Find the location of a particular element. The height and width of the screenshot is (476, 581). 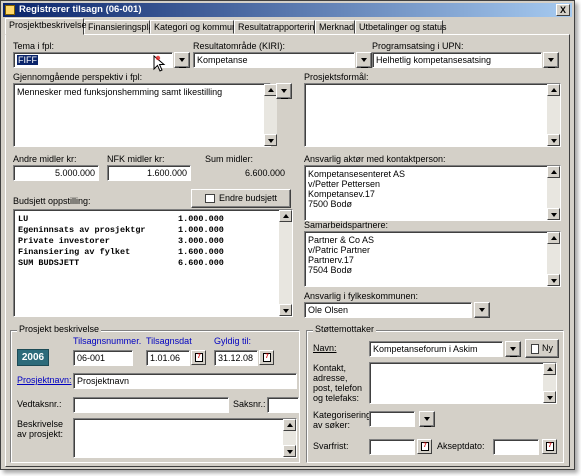

tab-kategori-og-kommune: Kategori og kommune is located at coordinates (196, 27).